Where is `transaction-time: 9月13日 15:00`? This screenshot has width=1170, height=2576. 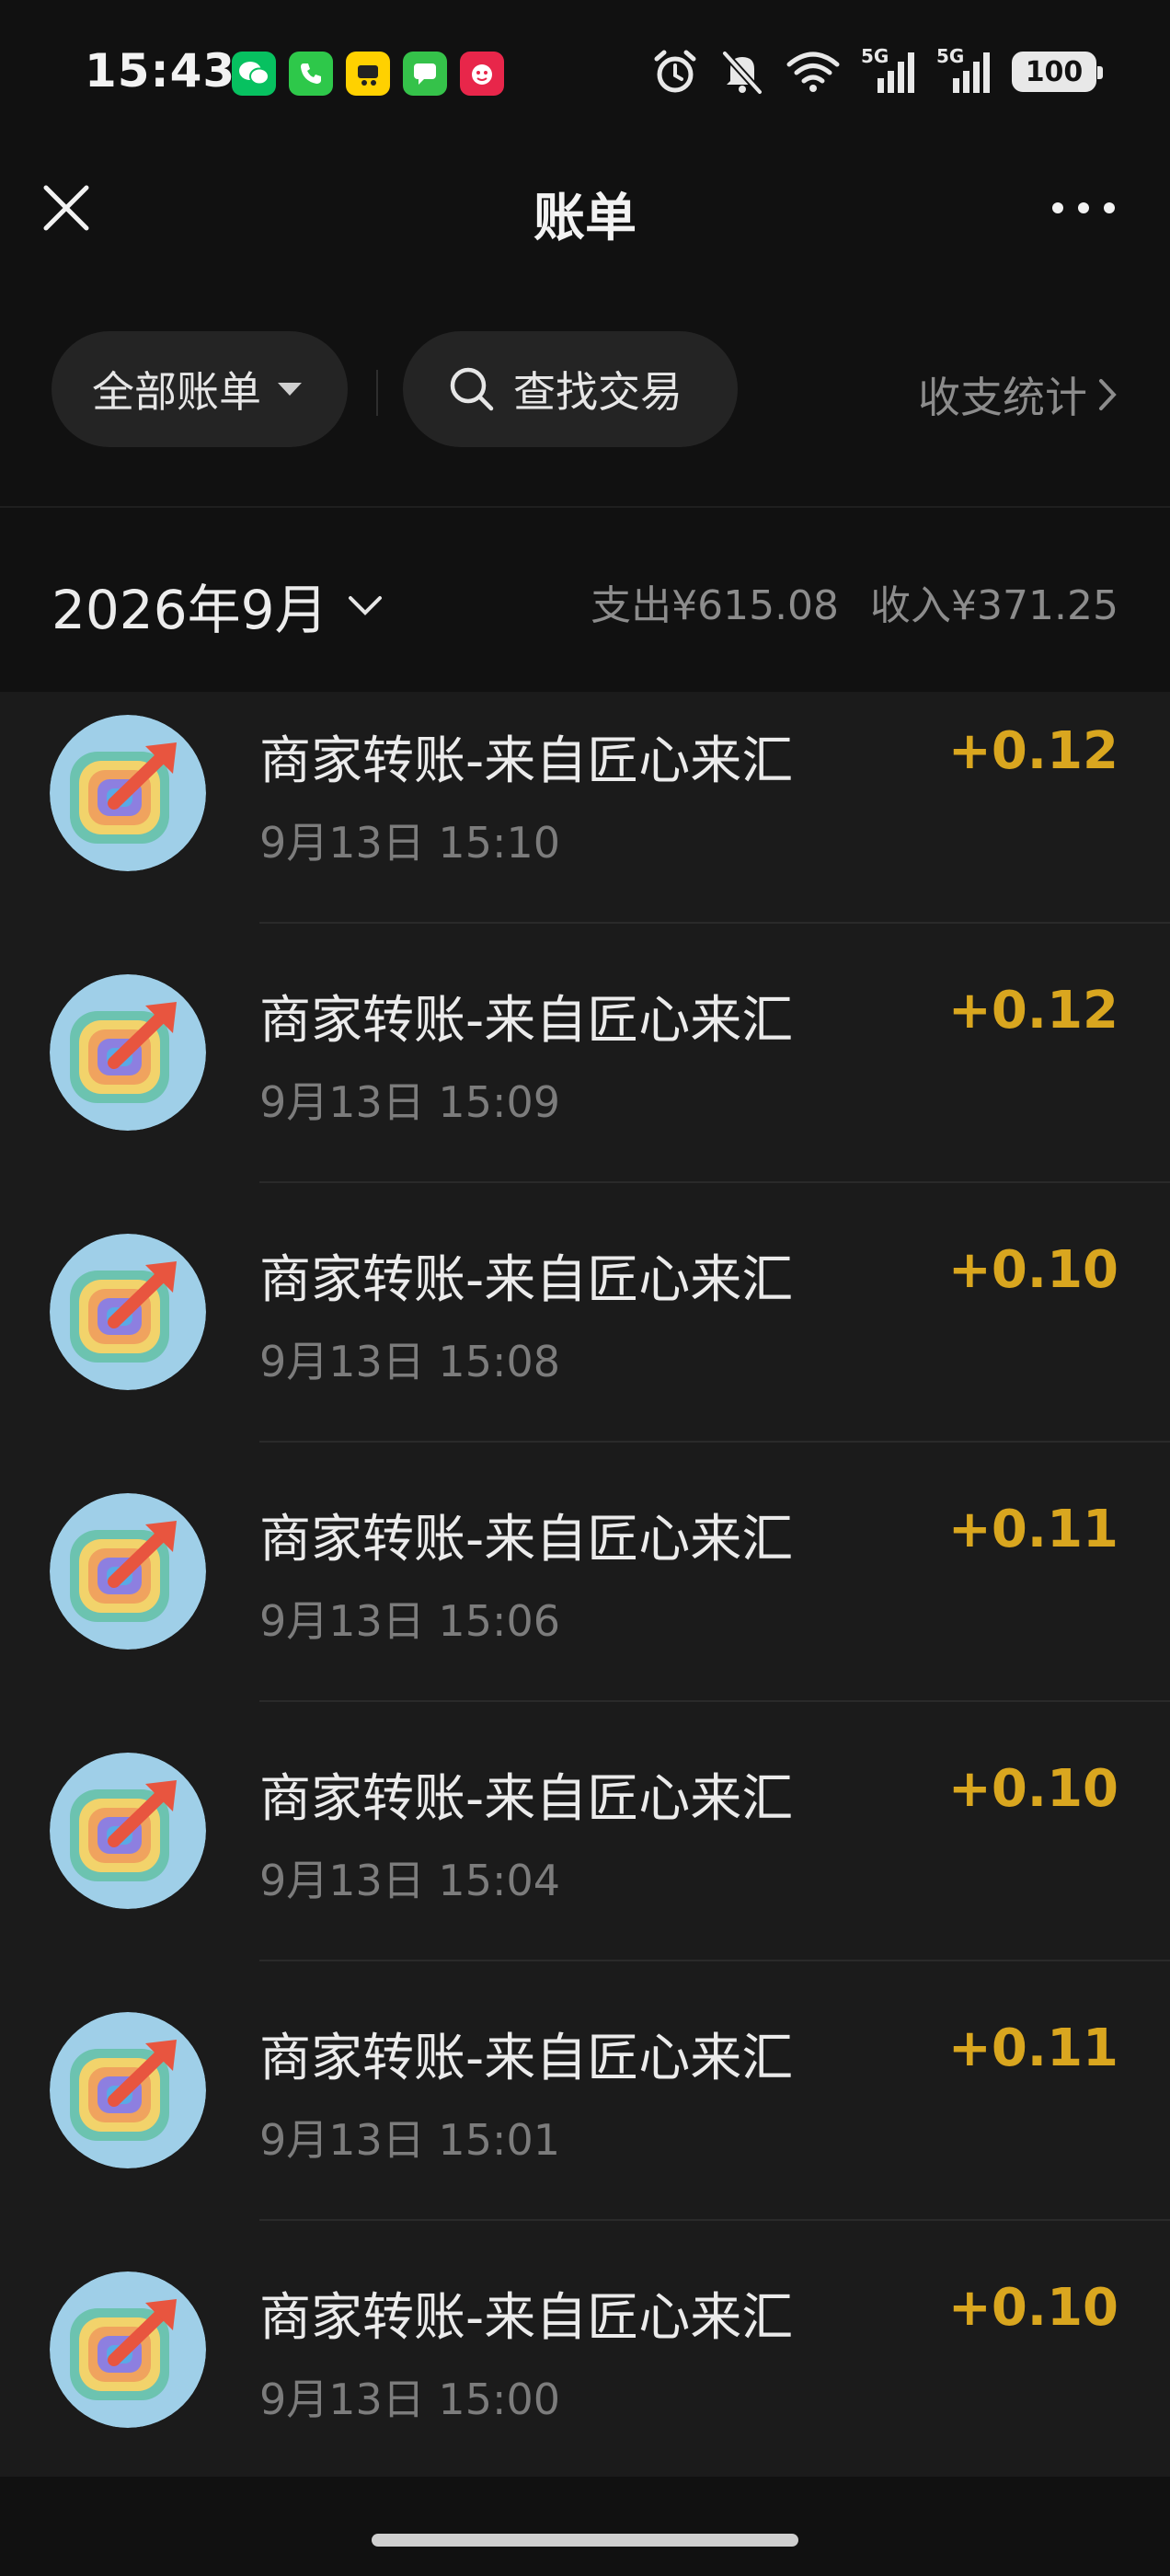
transaction-time: 9月13日 15:00 is located at coordinates (409, 2399).